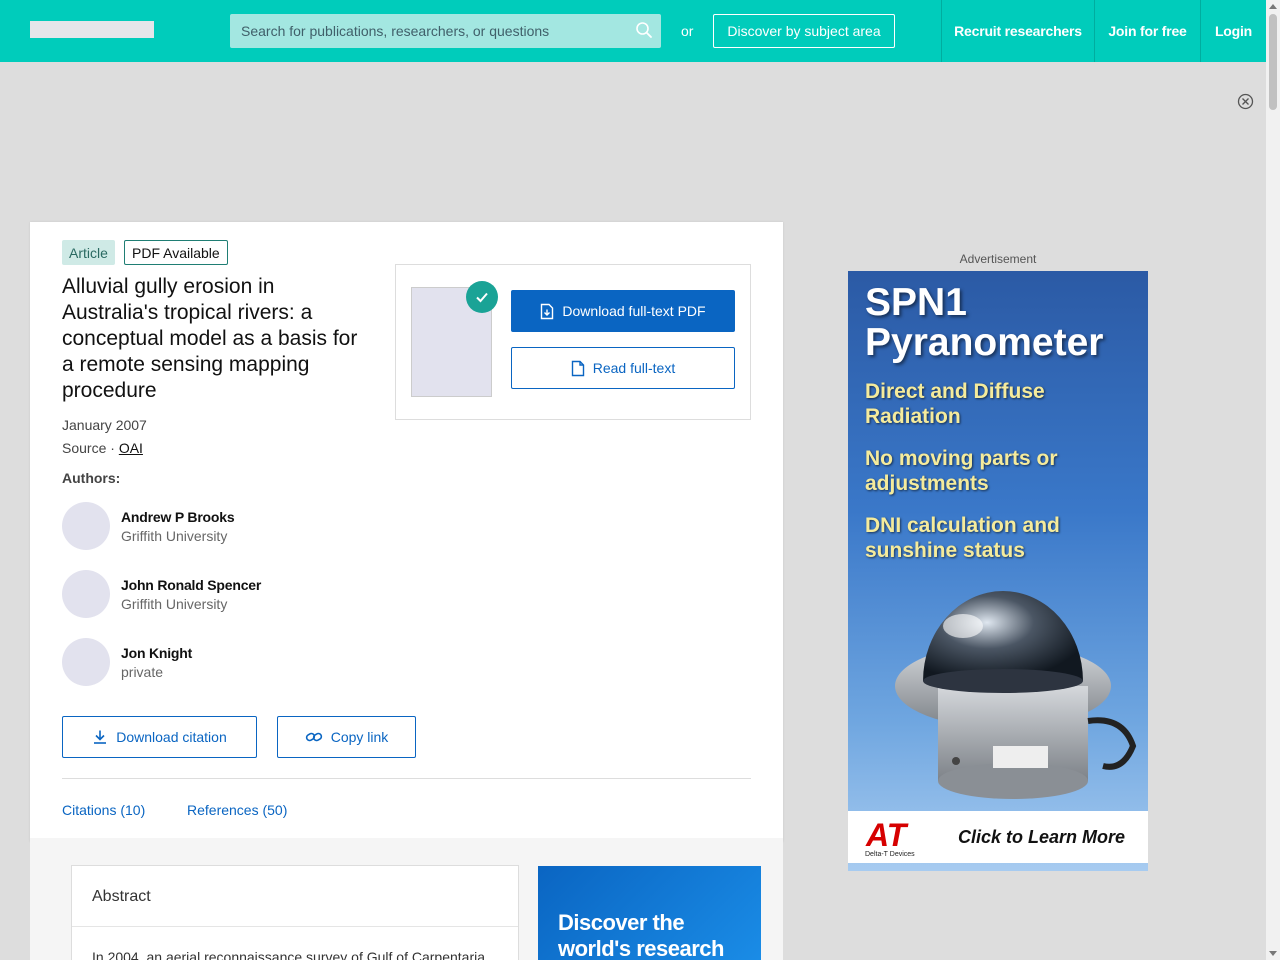 This screenshot has width=1280, height=960. What do you see at coordinates (1273, 953) in the screenshot?
I see `scroll-down-arrow` at bounding box center [1273, 953].